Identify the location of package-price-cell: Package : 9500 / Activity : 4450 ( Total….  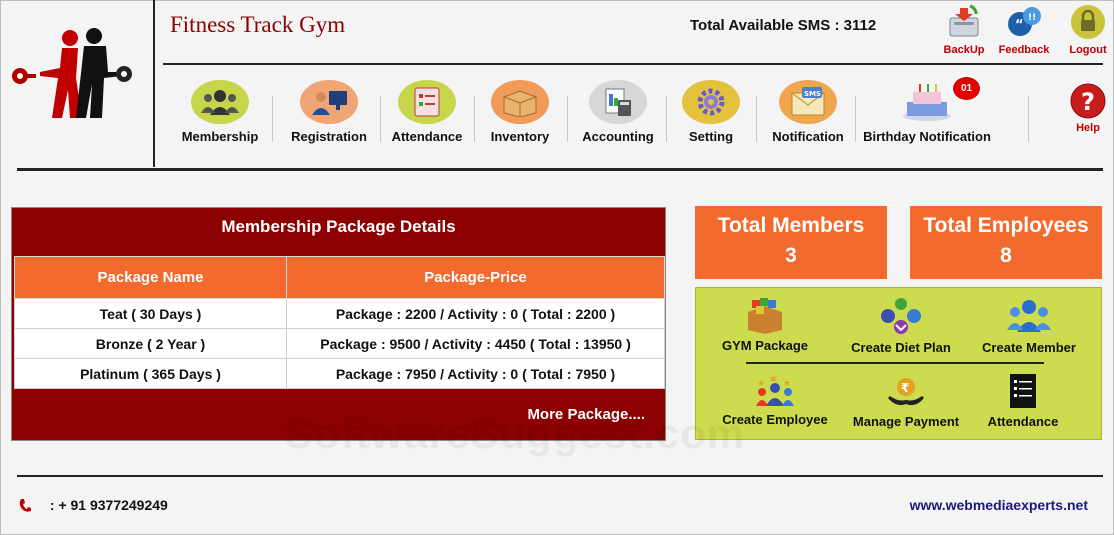
(475, 343).